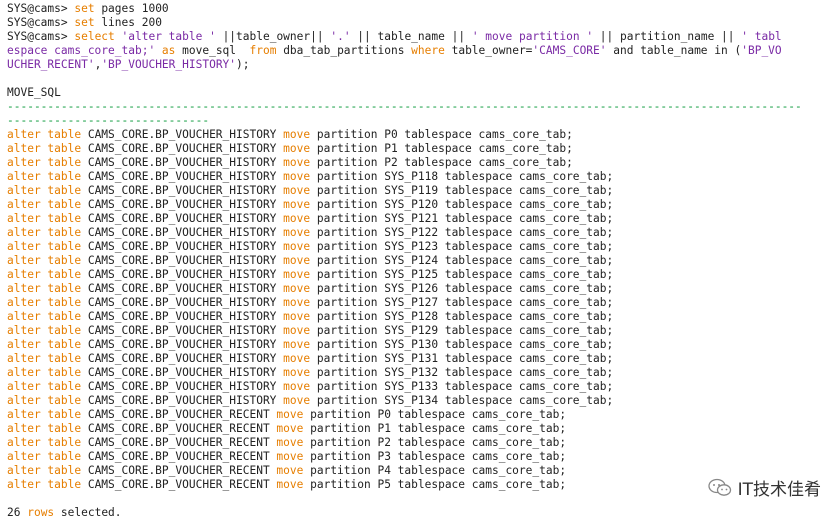  Describe the element at coordinates (14, 512) in the screenshot. I see `row-count: 26` at that location.